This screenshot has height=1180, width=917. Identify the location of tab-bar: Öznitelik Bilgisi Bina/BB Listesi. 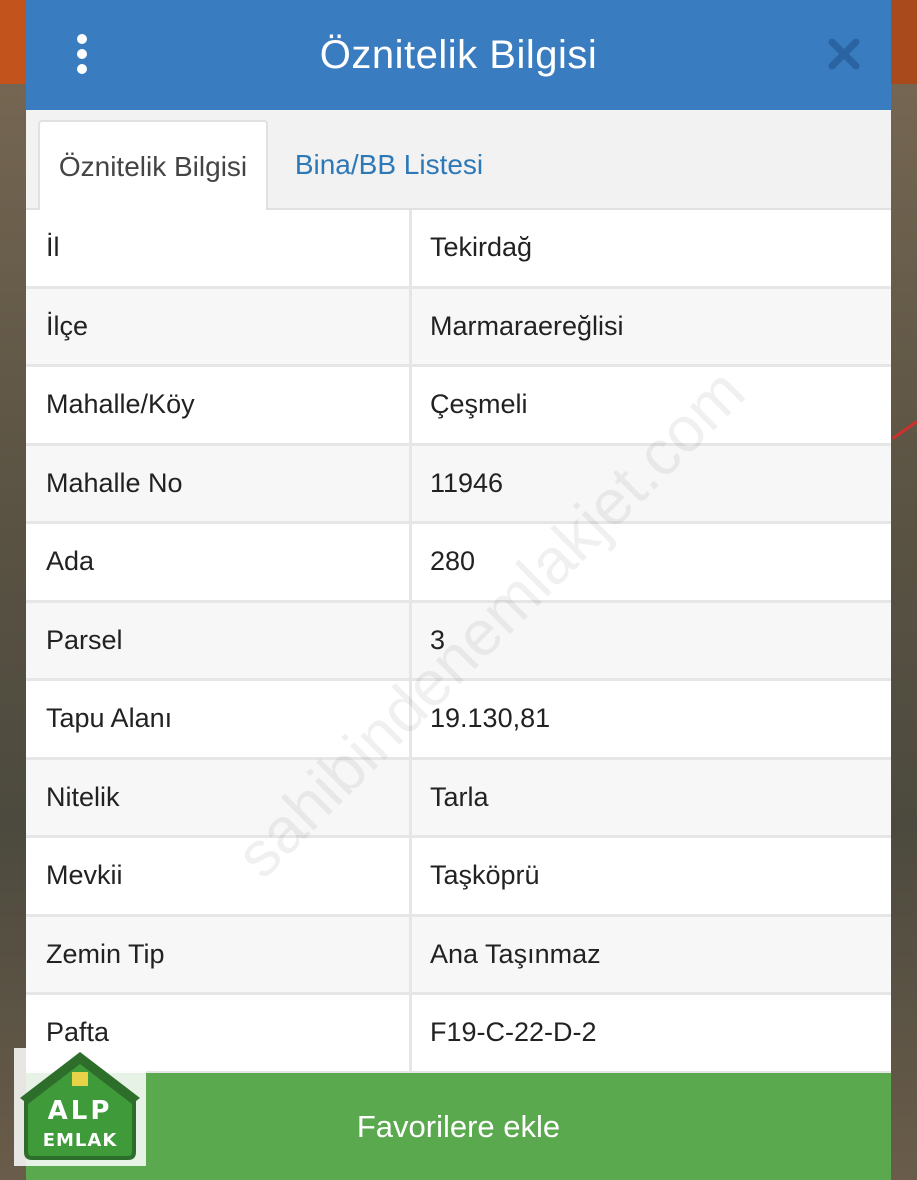
(458, 161).